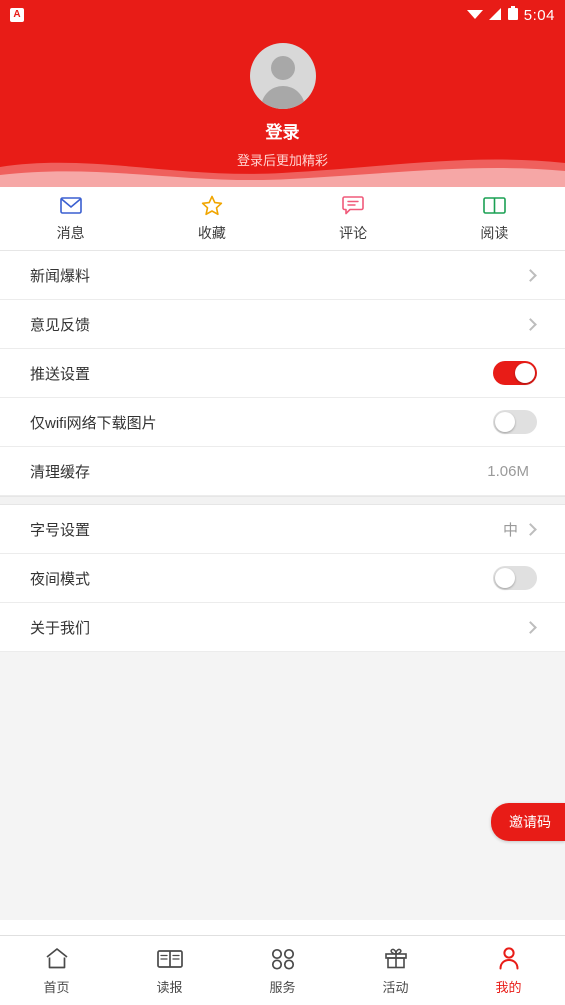 This screenshot has width=565, height=1005. I want to click on app-badge-icon: A, so click(17, 15).